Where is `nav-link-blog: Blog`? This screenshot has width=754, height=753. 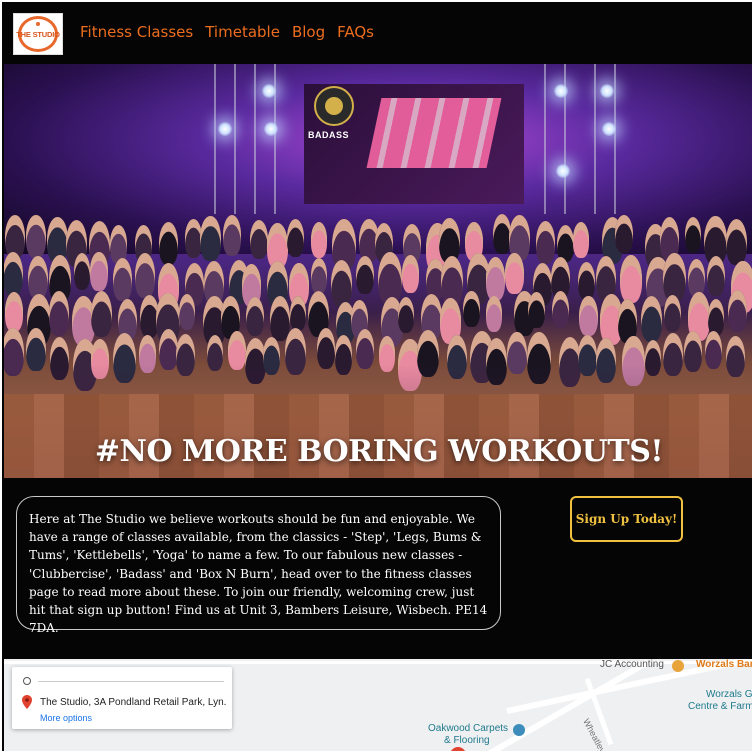 nav-link-blog: Blog is located at coordinates (308, 32).